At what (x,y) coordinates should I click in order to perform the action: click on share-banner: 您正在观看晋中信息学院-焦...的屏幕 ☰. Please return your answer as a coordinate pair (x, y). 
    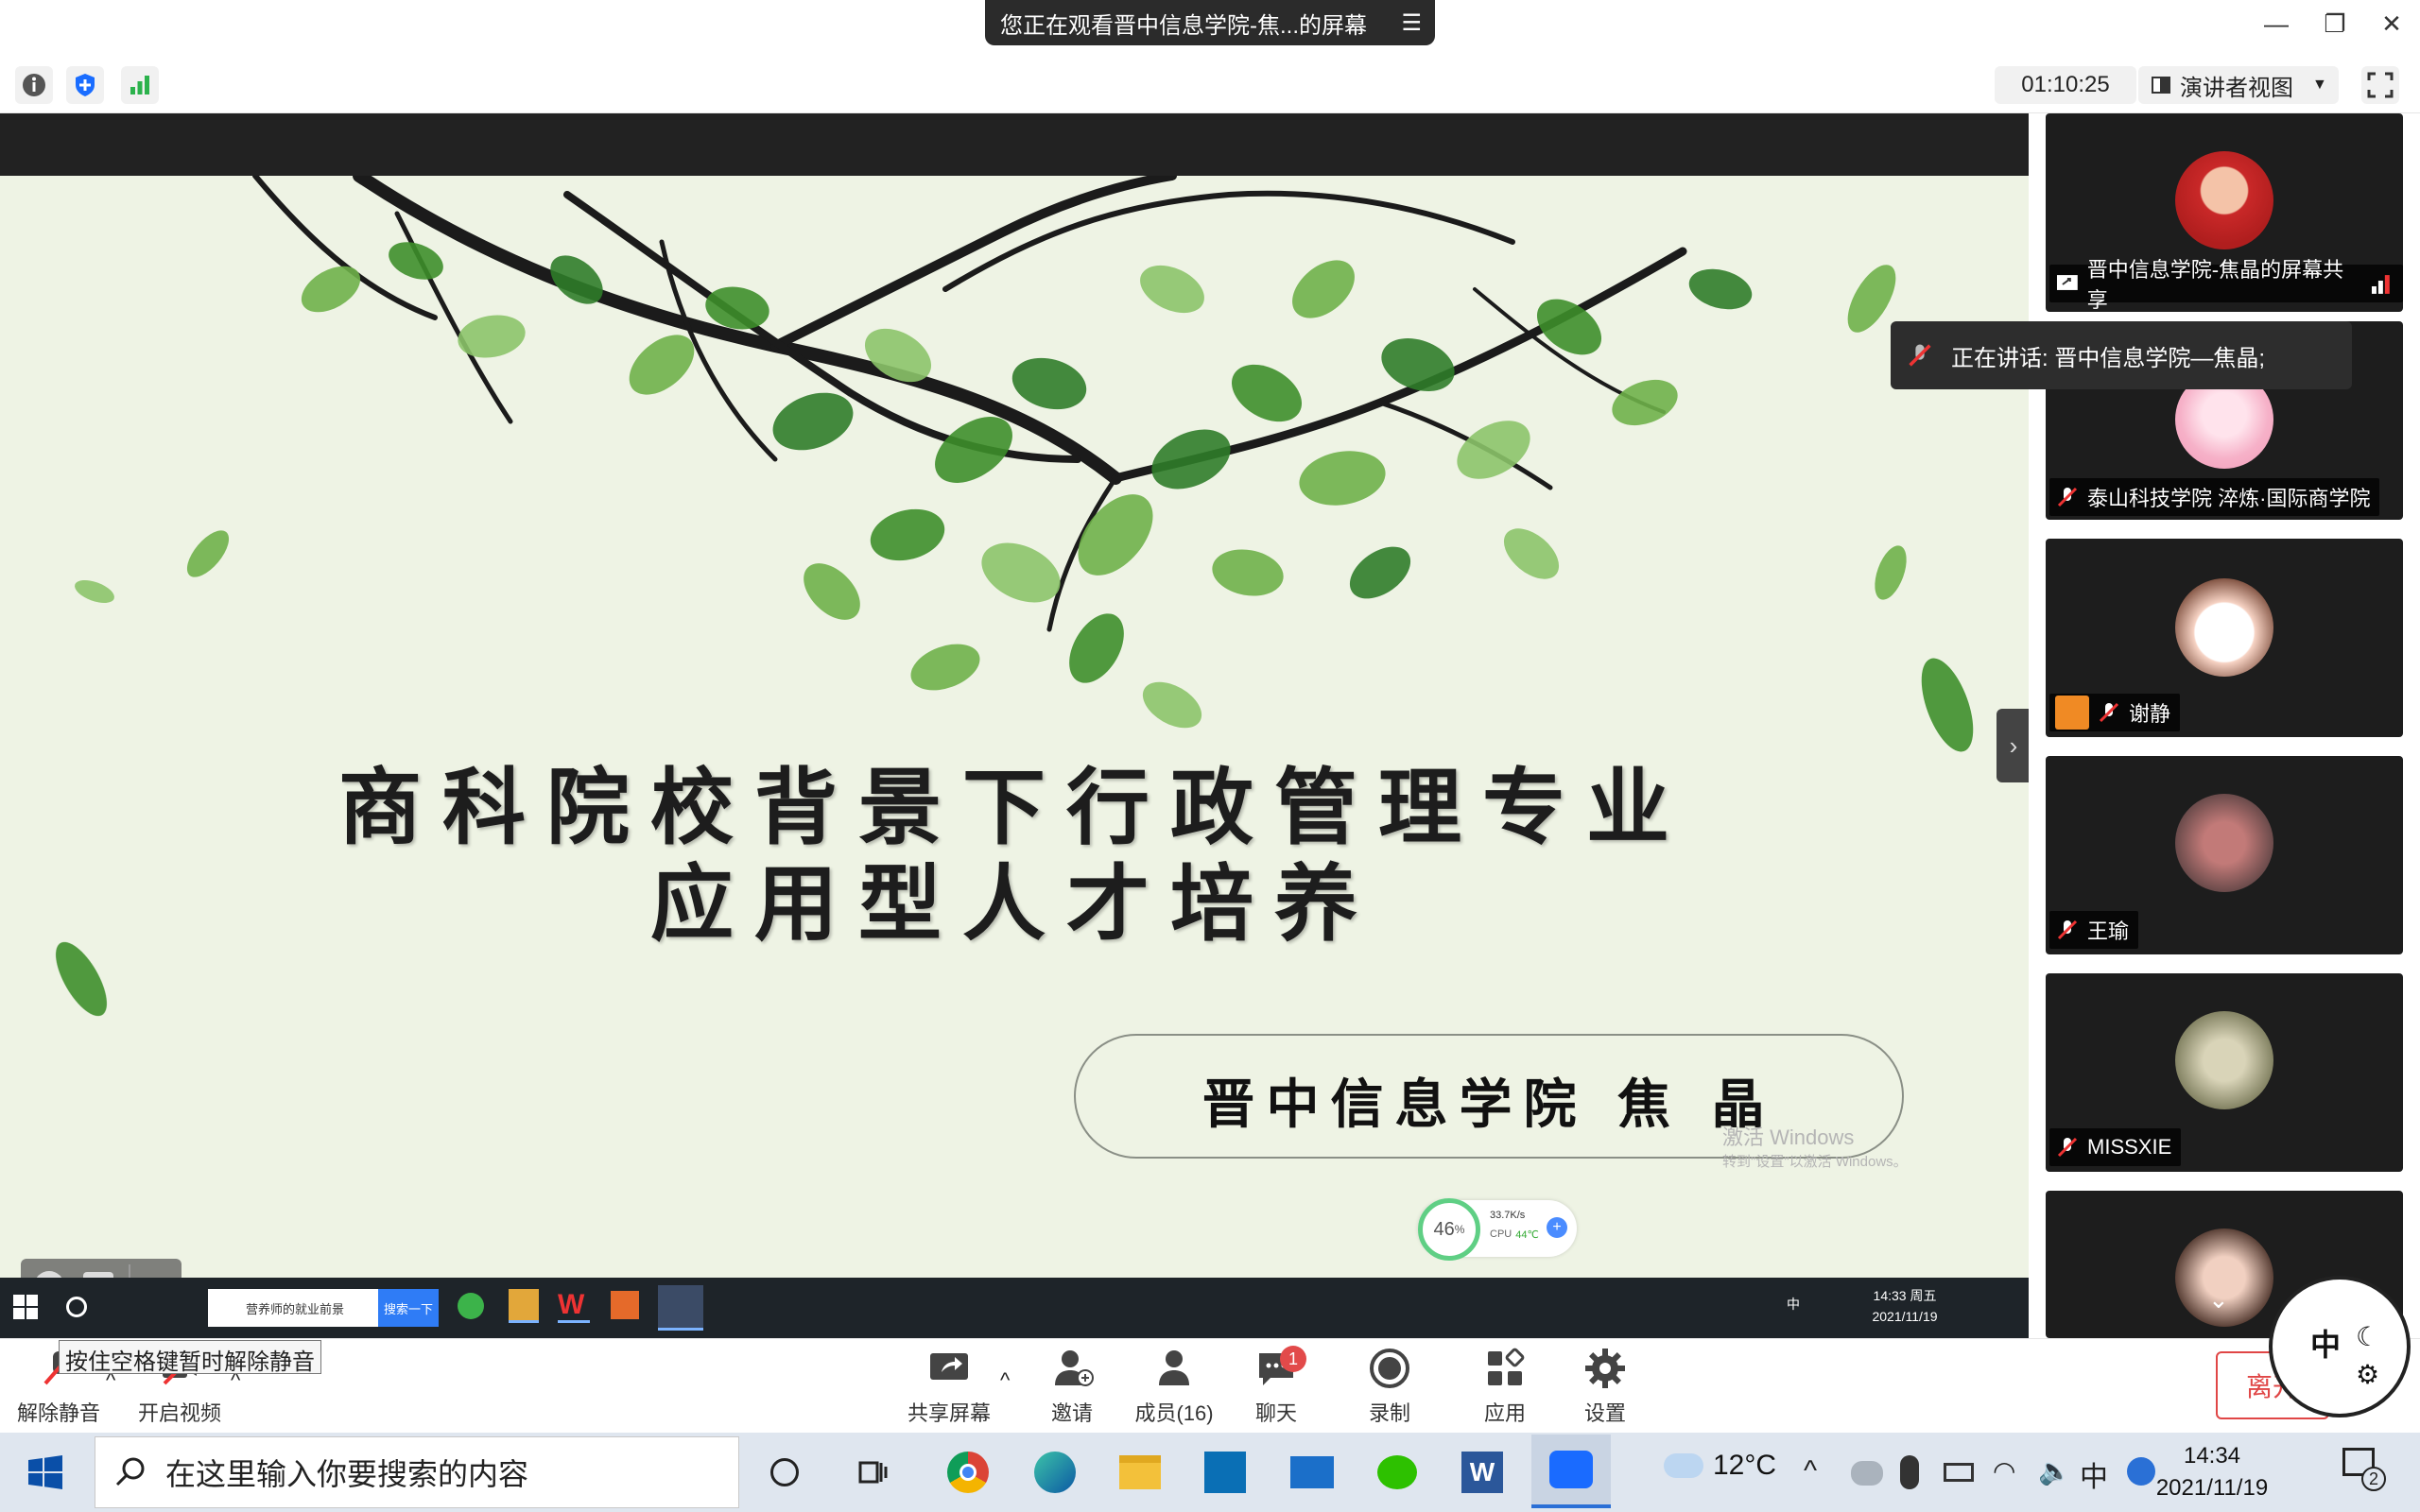
    Looking at the image, I should click on (1210, 22).